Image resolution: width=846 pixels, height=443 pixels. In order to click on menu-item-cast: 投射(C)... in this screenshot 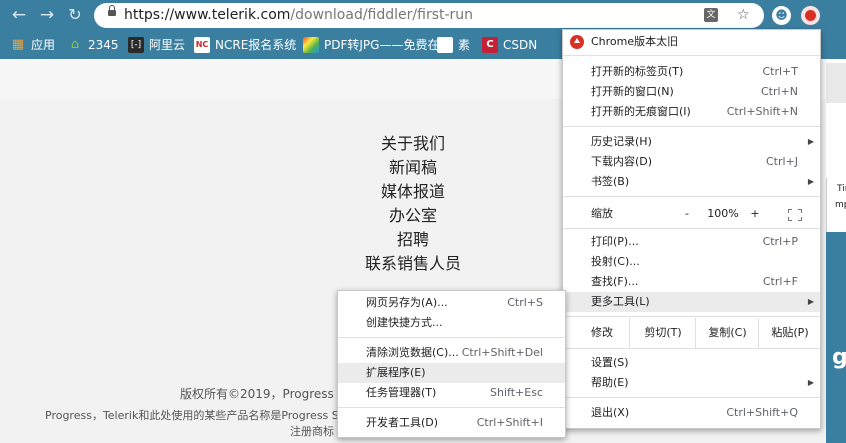, I will do `click(691, 262)`.